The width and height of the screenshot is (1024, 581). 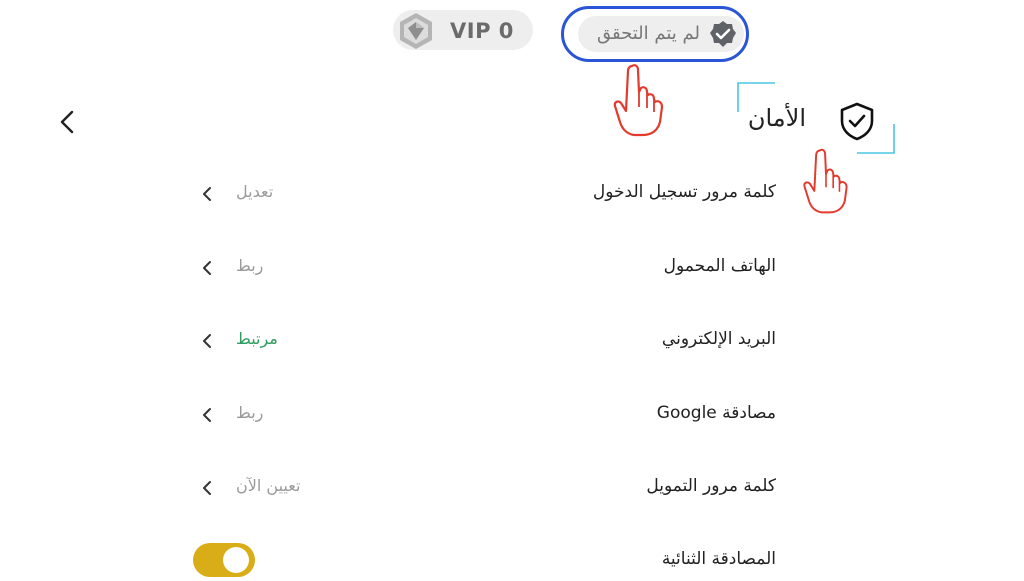 I want to click on setting-row-email: البريد الإلكتروني مرتبط, so click(x=485, y=341).